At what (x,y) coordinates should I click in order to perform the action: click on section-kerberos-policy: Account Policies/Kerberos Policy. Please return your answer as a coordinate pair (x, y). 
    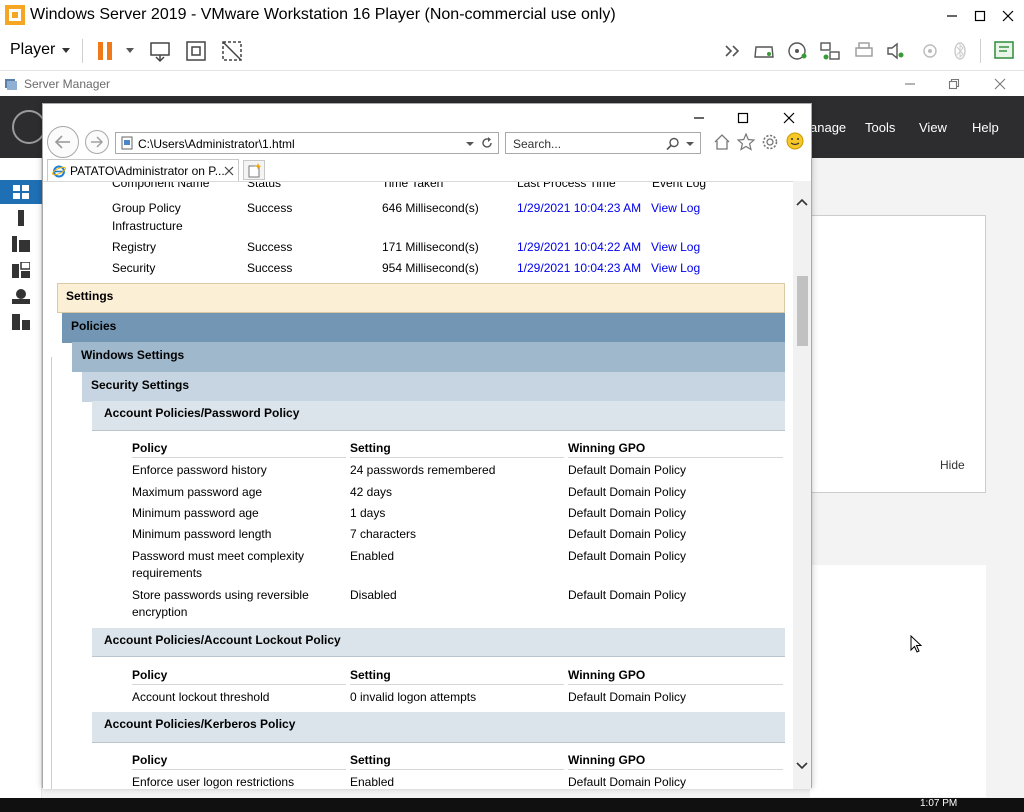
    Looking at the image, I should click on (438, 727).